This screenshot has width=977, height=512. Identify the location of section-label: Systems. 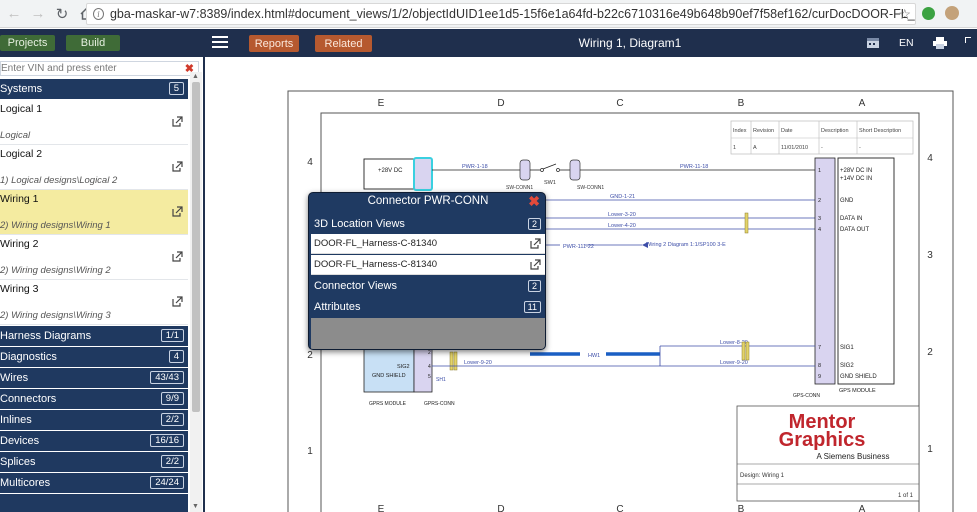
(21, 89).